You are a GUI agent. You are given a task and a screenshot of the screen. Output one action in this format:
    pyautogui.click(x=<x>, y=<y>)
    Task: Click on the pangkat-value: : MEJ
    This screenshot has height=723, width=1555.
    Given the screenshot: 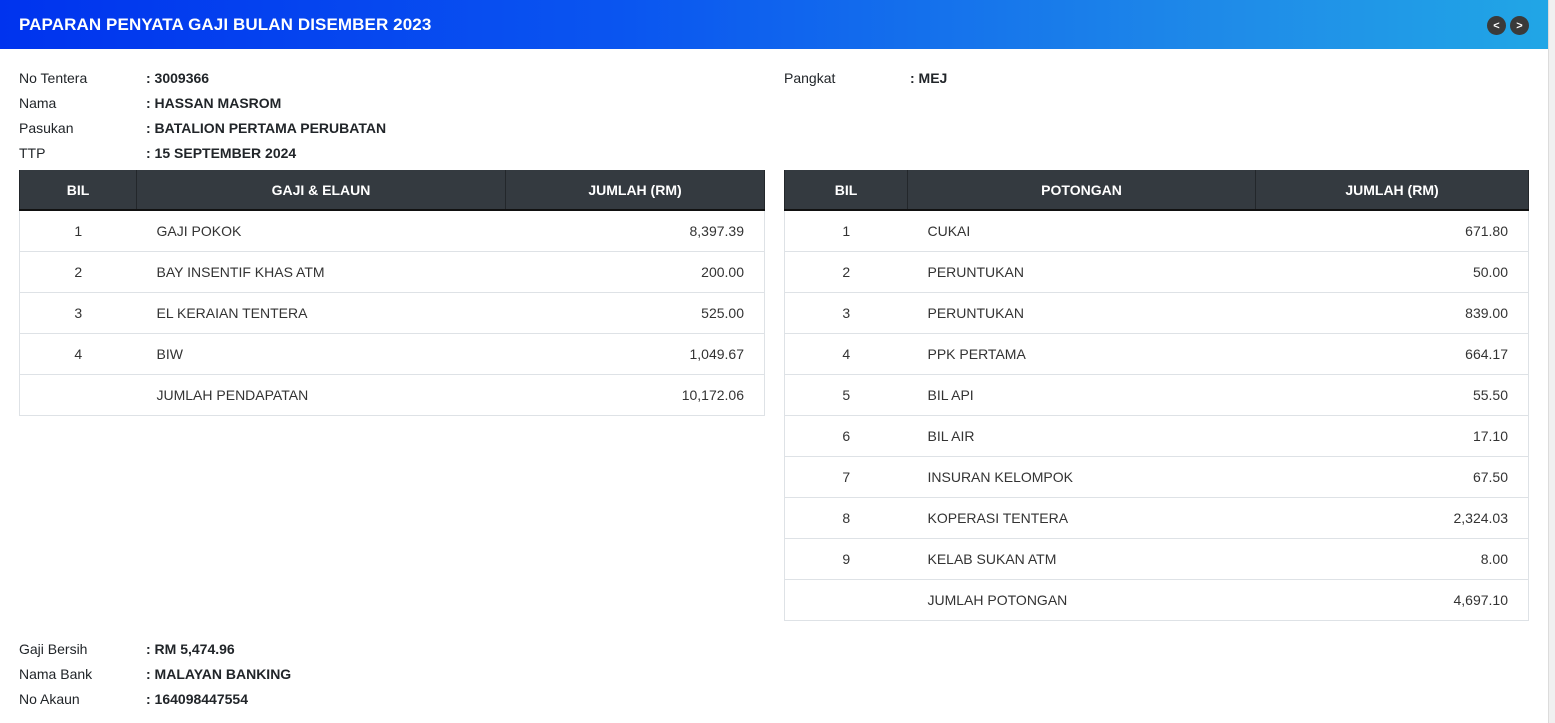 What is the action you would take?
    pyautogui.click(x=929, y=78)
    